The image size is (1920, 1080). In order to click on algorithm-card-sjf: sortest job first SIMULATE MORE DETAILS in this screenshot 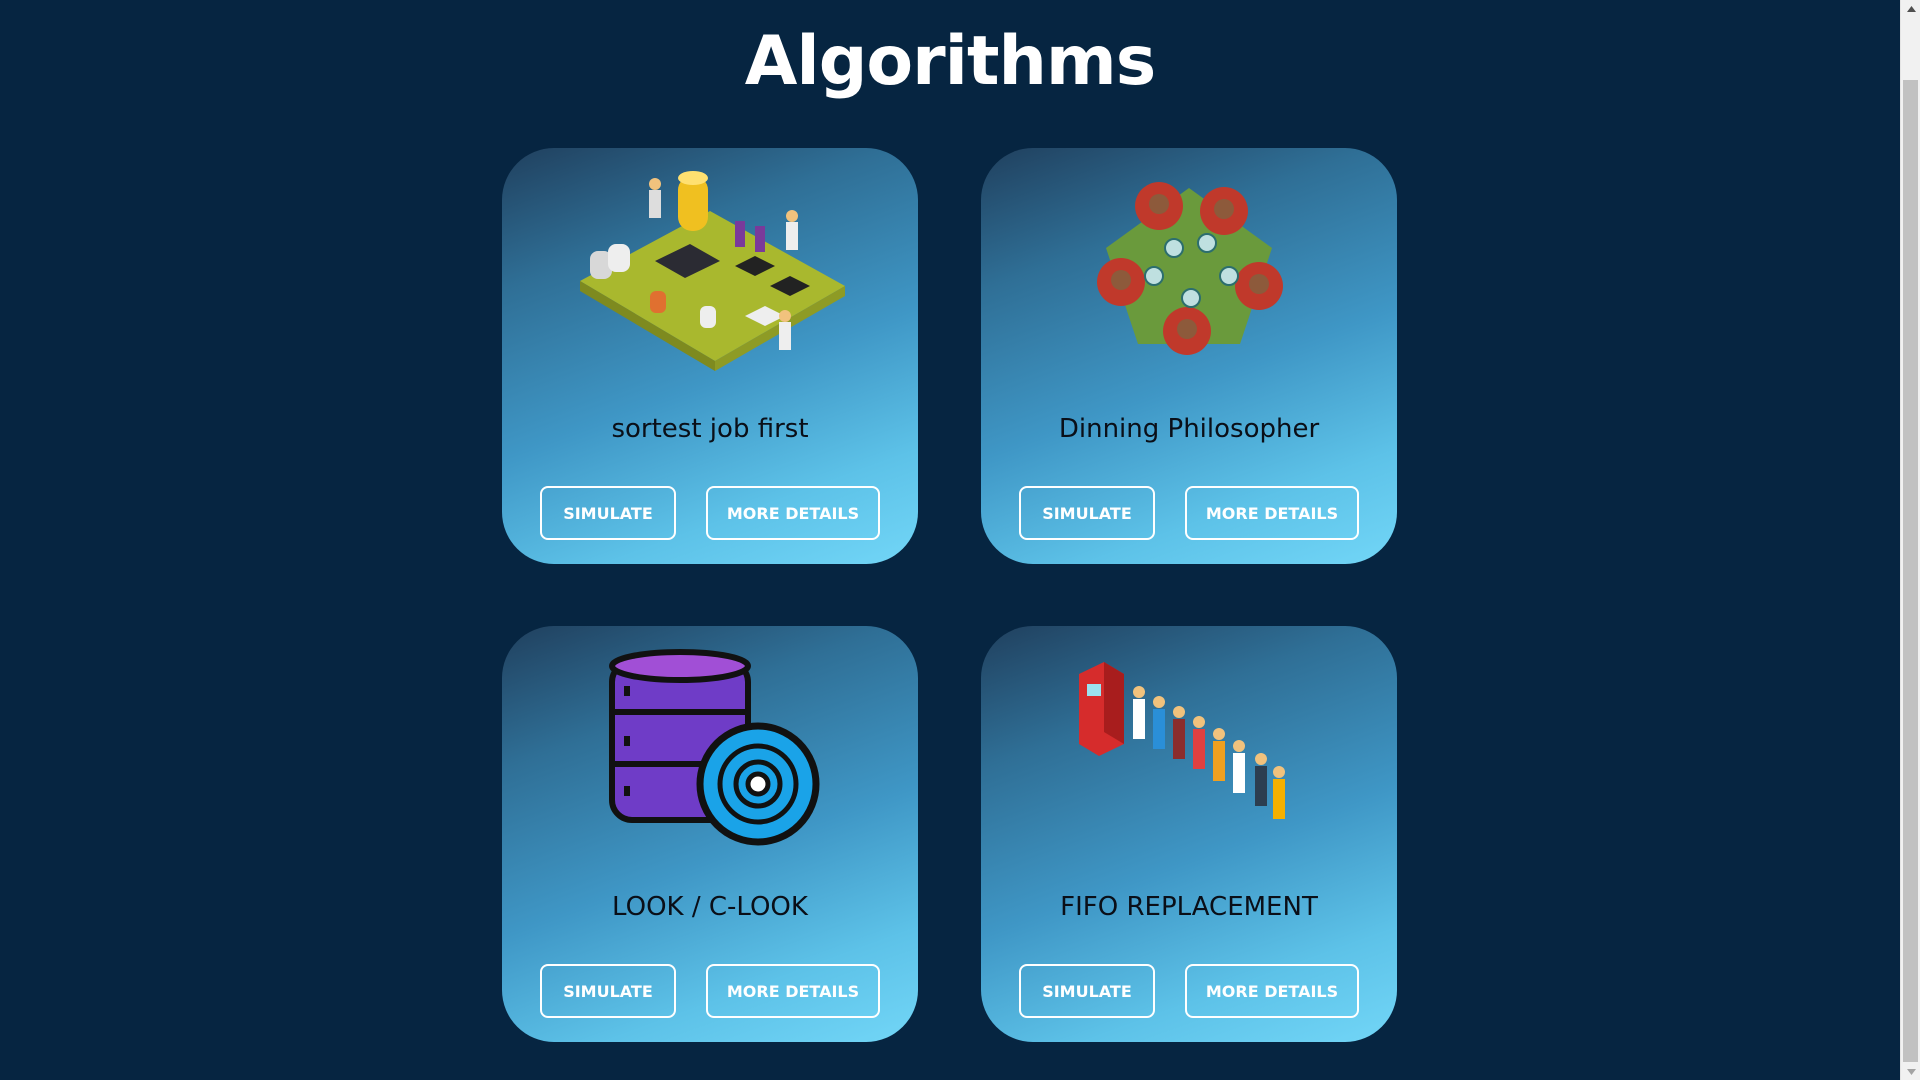, I will do `click(710, 356)`.